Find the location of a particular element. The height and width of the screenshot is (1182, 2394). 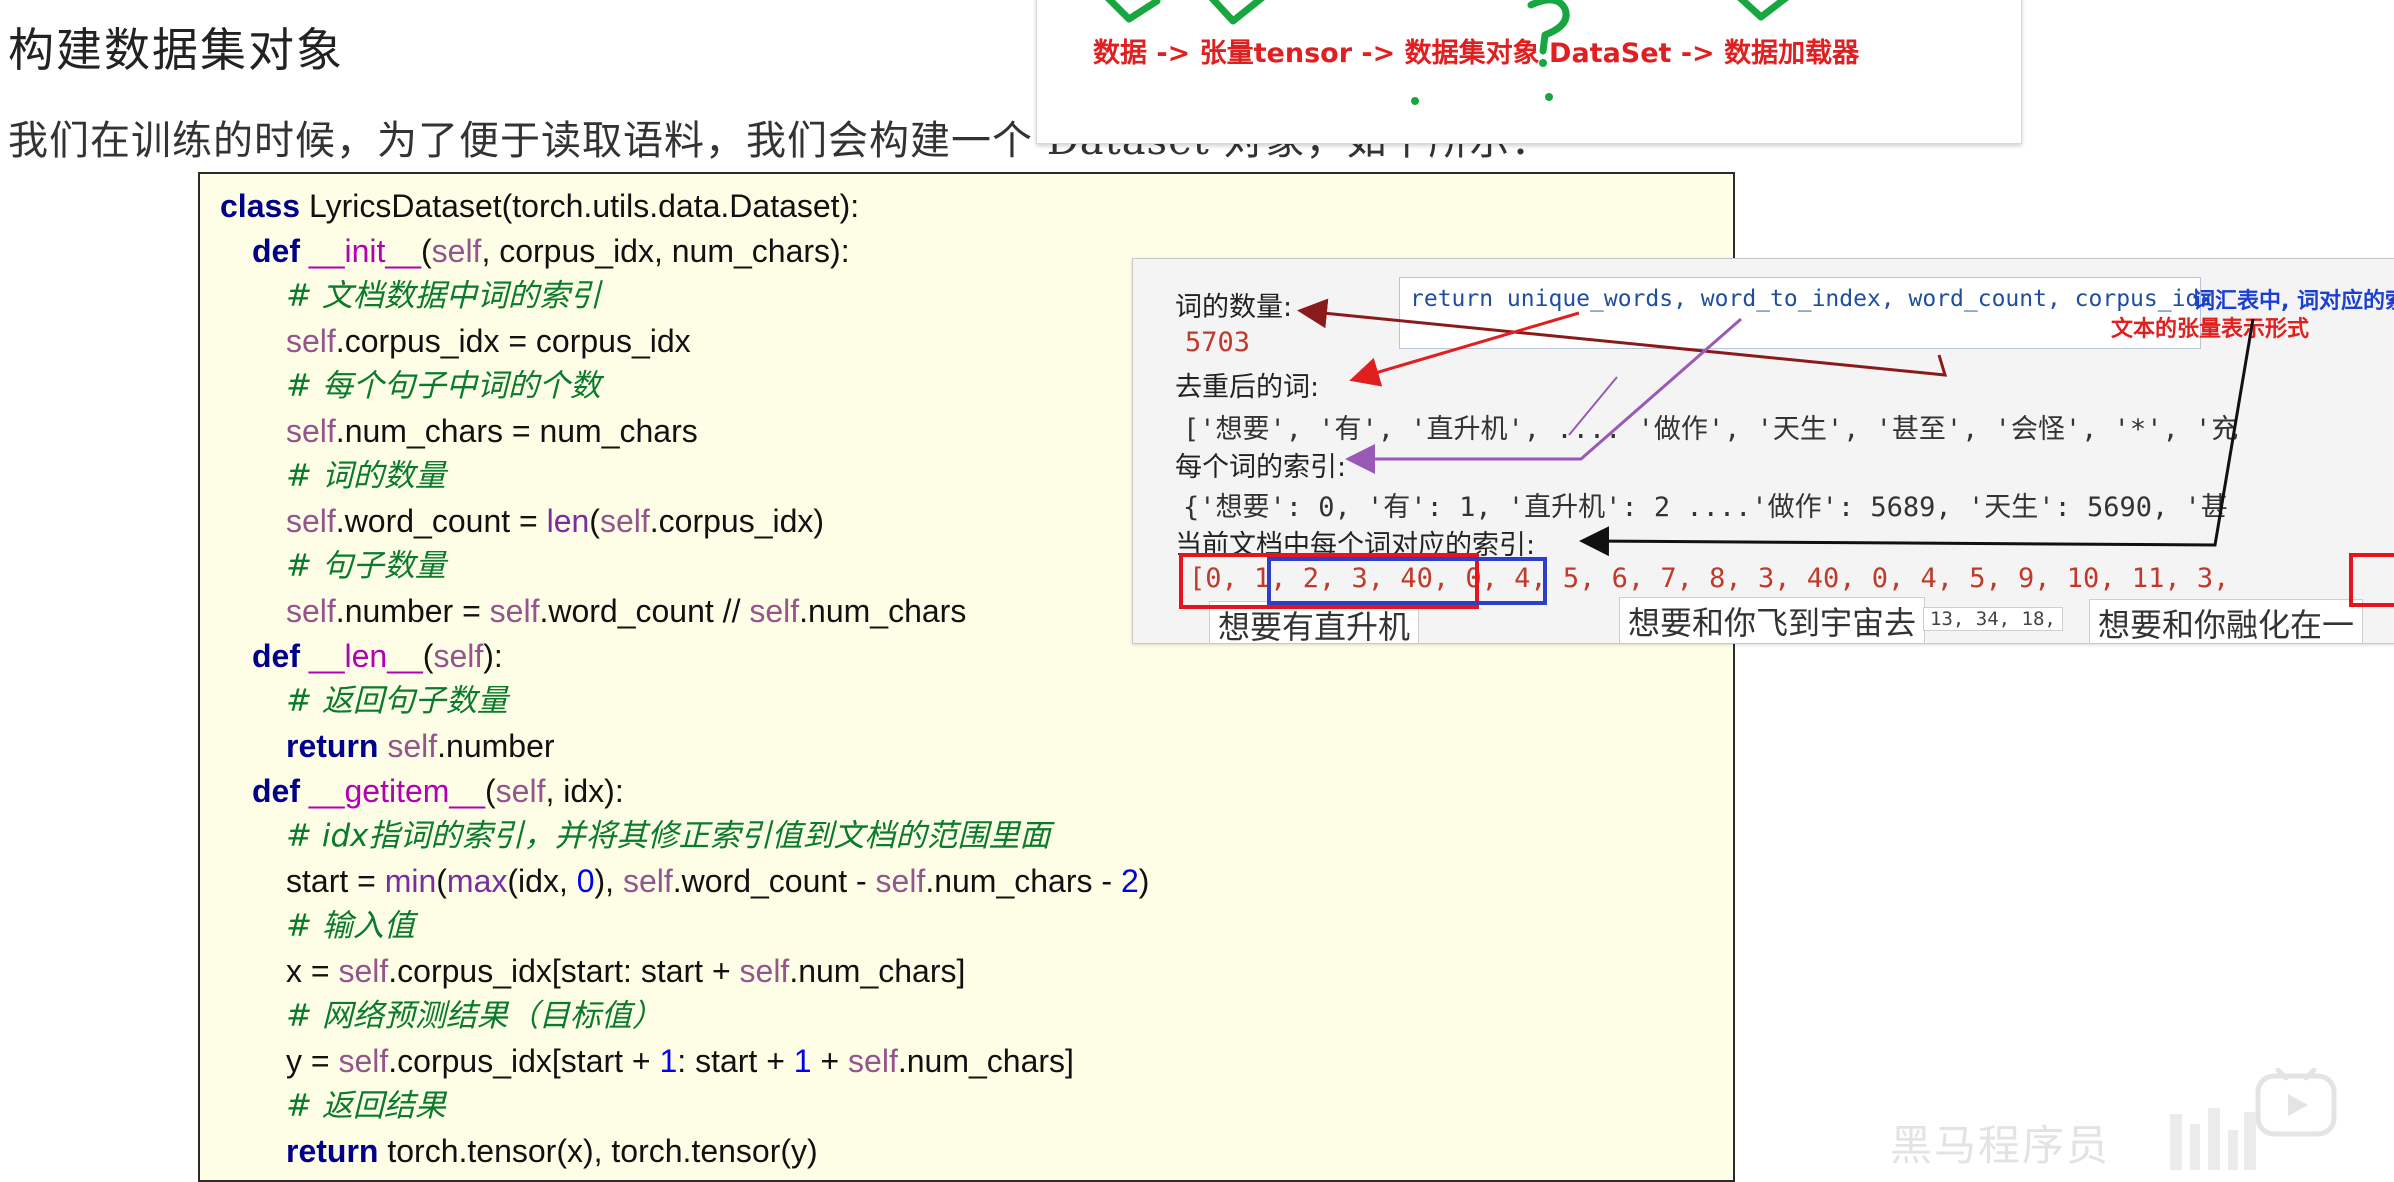

annotation-arrows is located at coordinates (1786, 453).